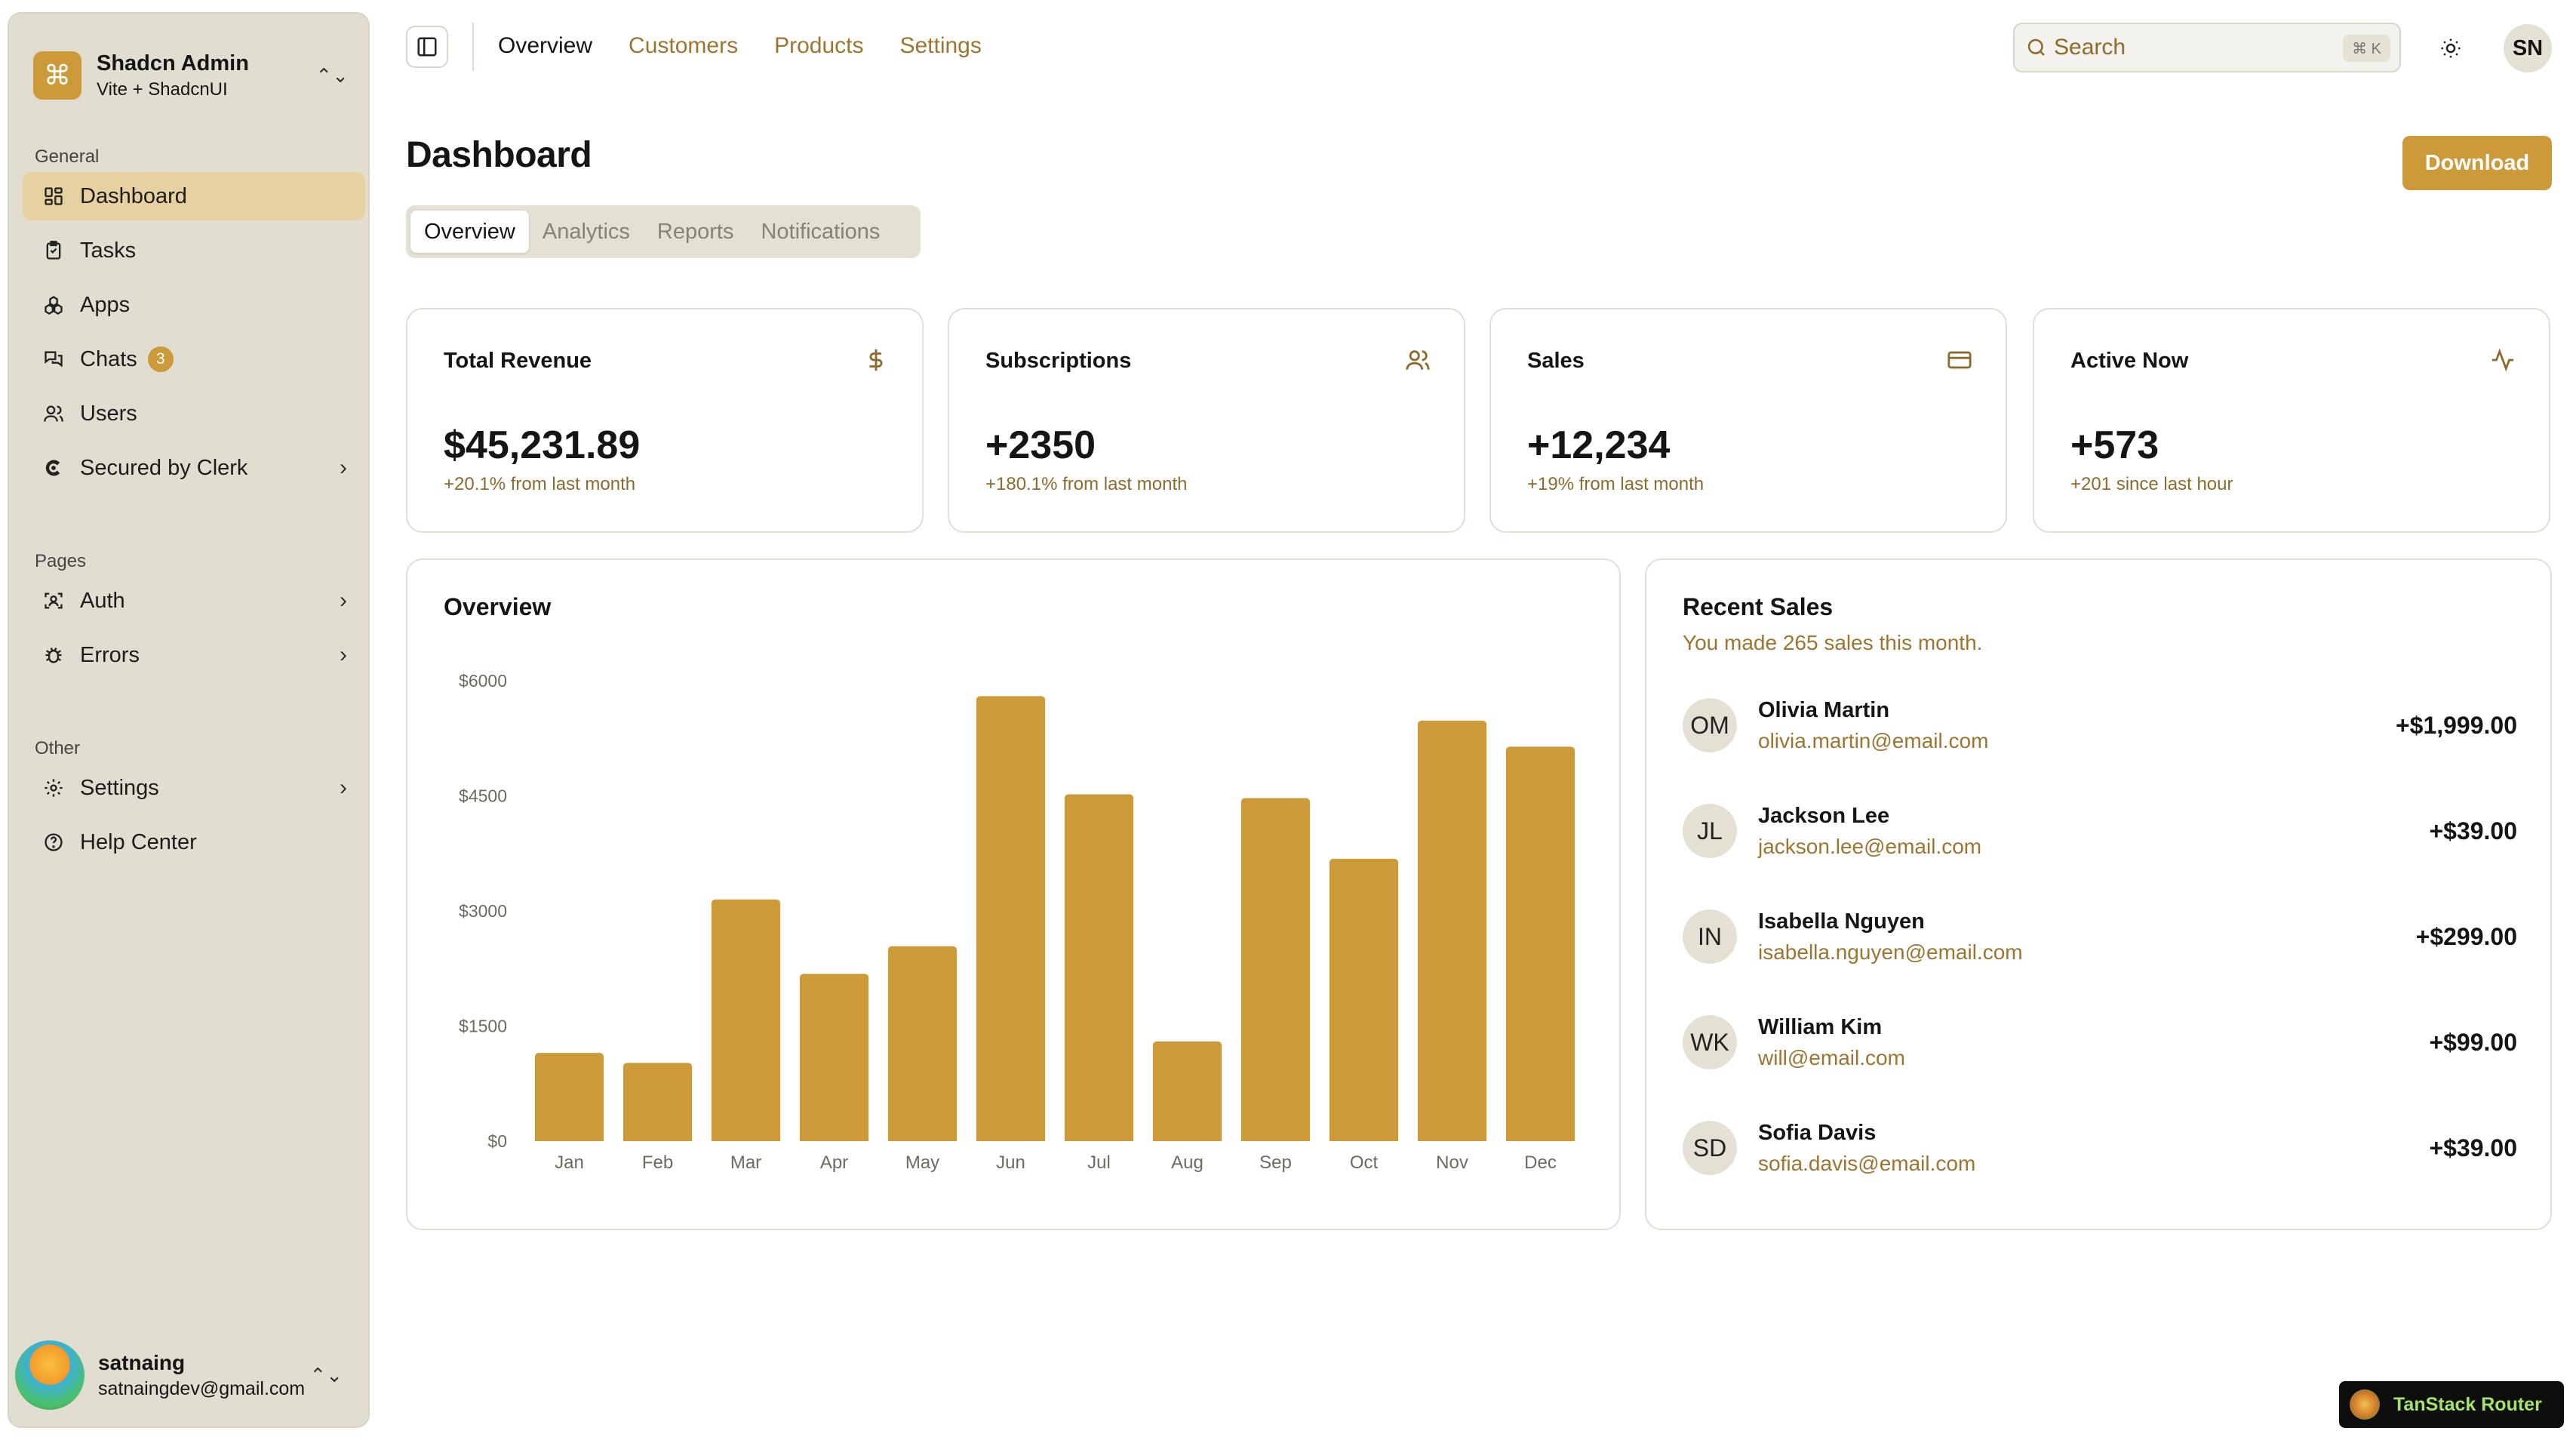 This screenshot has height=1440, width=2576. Describe the element at coordinates (53, 250) in the screenshot. I see `clipboard-icon` at that location.